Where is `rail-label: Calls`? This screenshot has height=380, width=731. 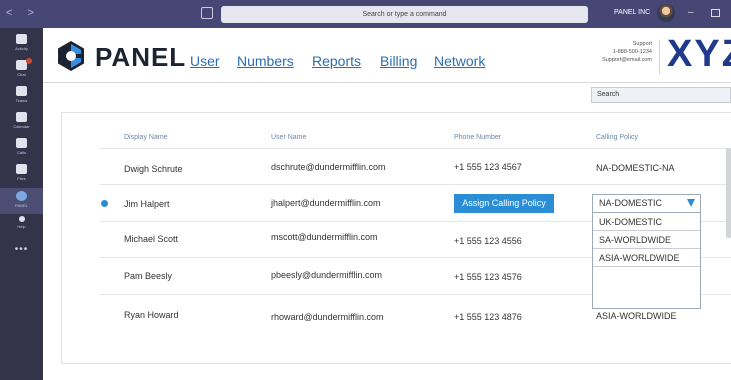
rail-label: Calls is located at coordinates (21, 152).